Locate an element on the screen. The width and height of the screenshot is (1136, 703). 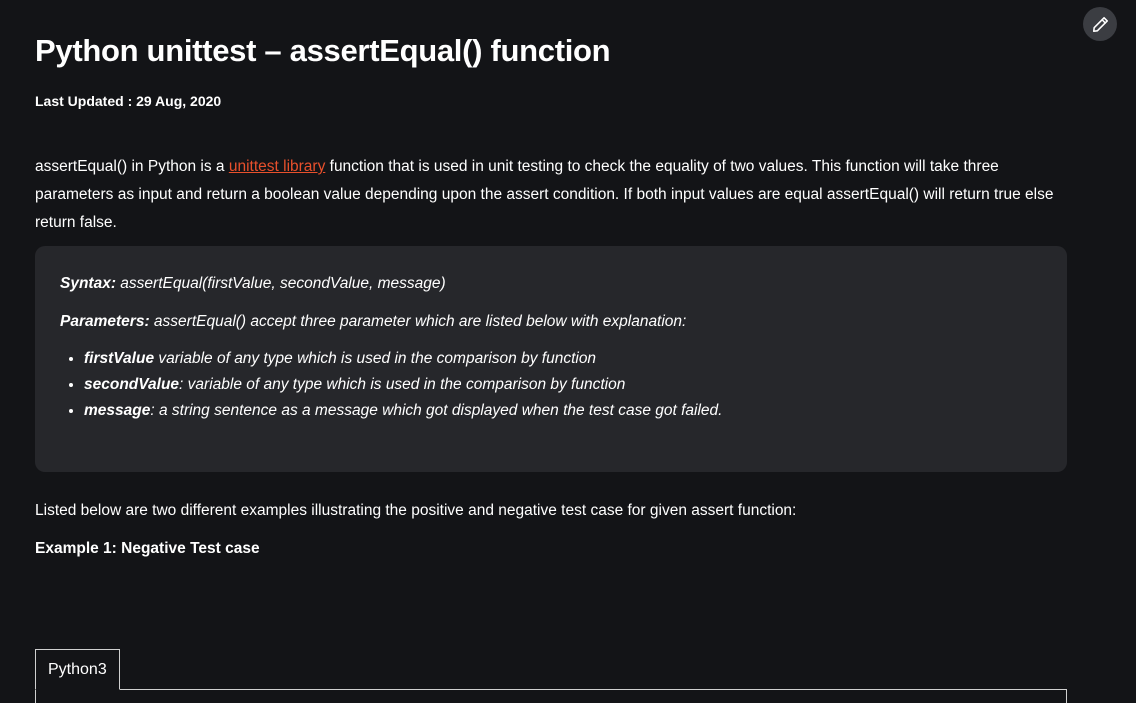
pencil-icon is located at coordinates (1100, 24).